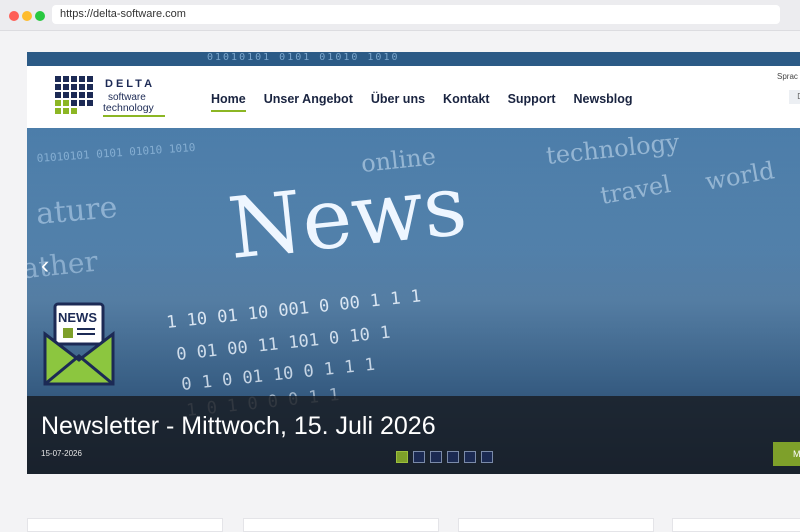 This screenshot has height=532, width=800. What do you see at coordinates (398, 102) in the screenshot?
I see `nav-ueber-uns: Über uns` at bounding box center [398, 102].